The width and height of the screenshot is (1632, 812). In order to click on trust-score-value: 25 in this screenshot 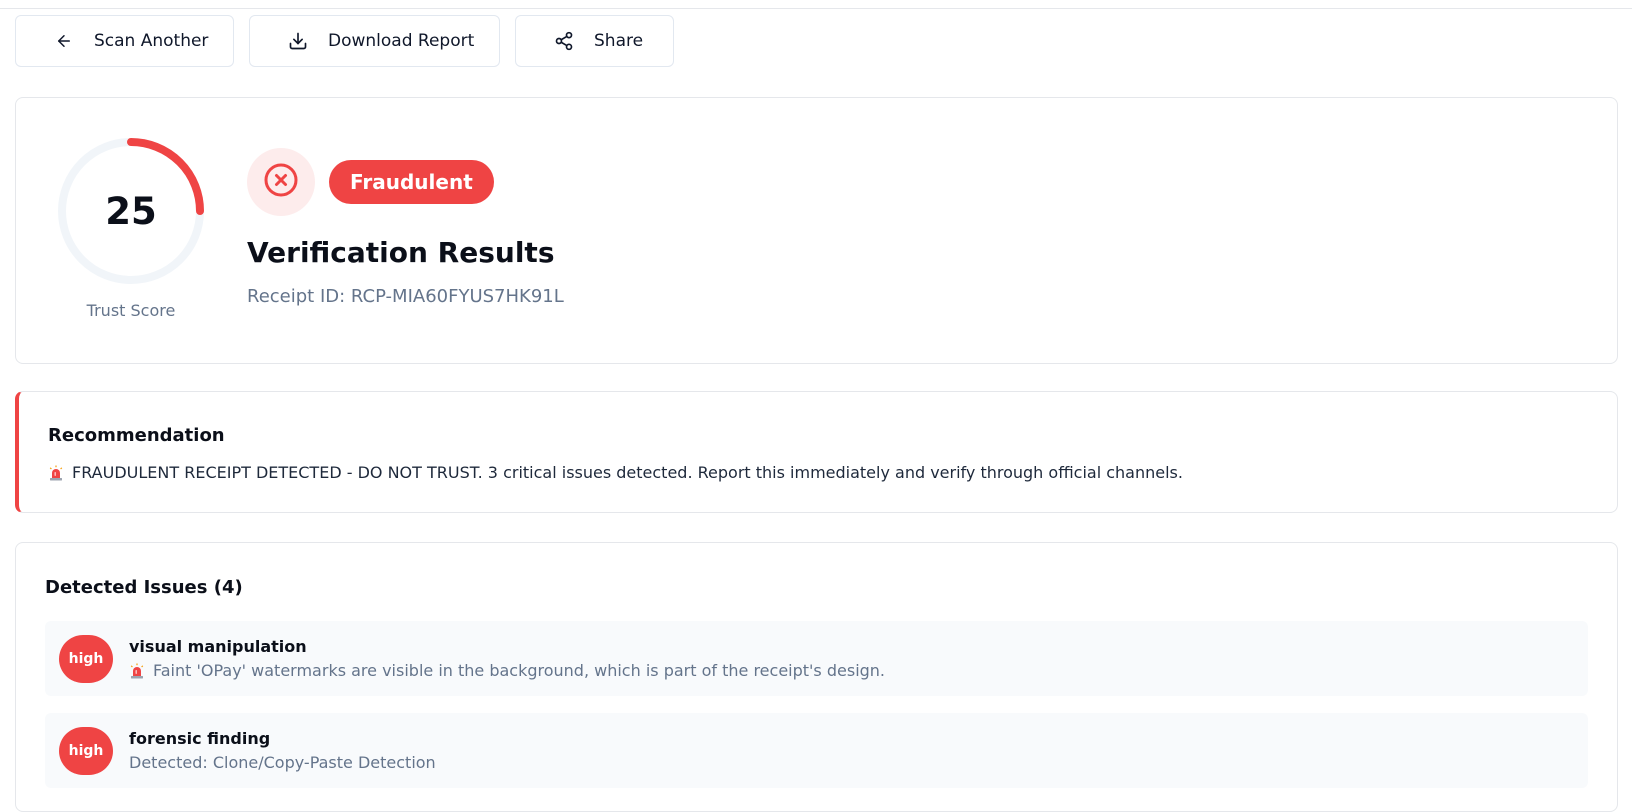, I will do `click(131, 211)`.